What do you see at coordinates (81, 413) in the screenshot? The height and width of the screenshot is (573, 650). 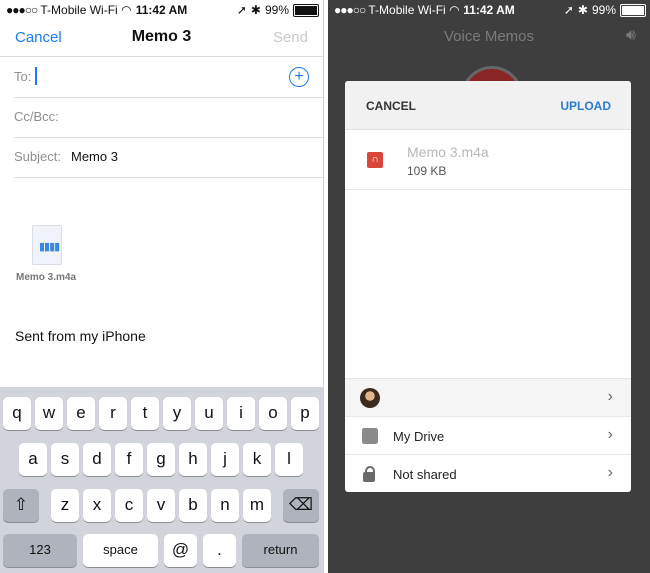 I see `key-e: e` at bounding box center [81, 413].